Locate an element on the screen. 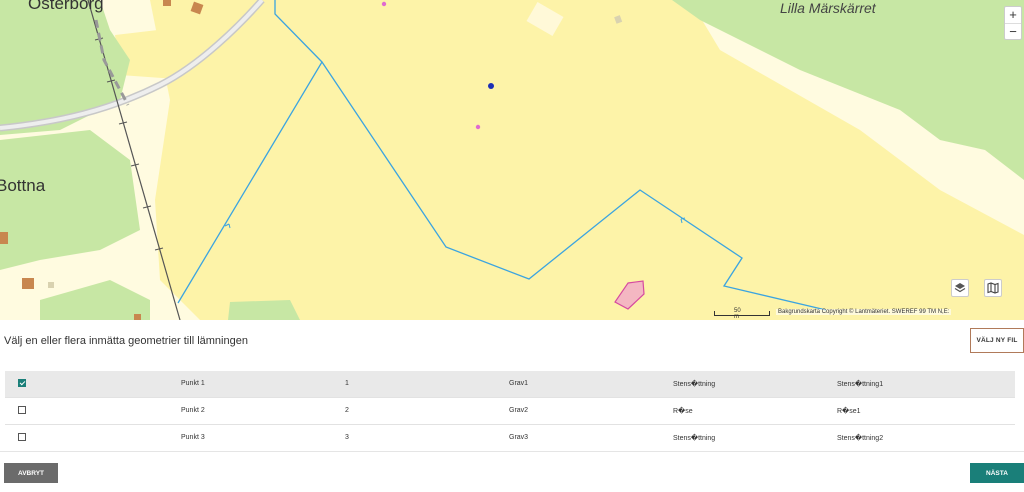  layers-icon is located at coordinates (960, 288).